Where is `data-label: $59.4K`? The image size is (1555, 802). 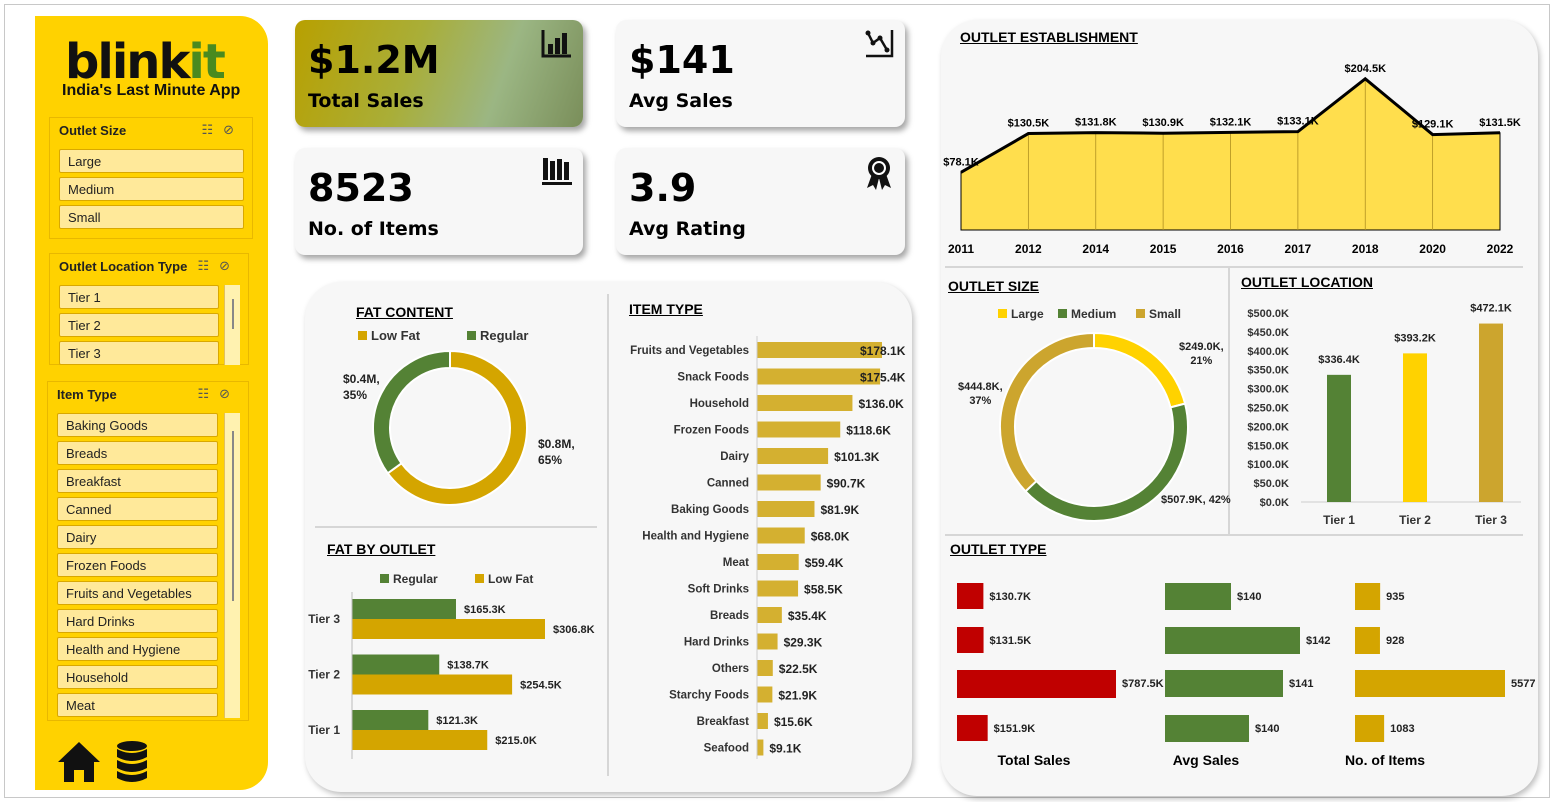 data-label: $59.4K is located at coordinates (824, 563).